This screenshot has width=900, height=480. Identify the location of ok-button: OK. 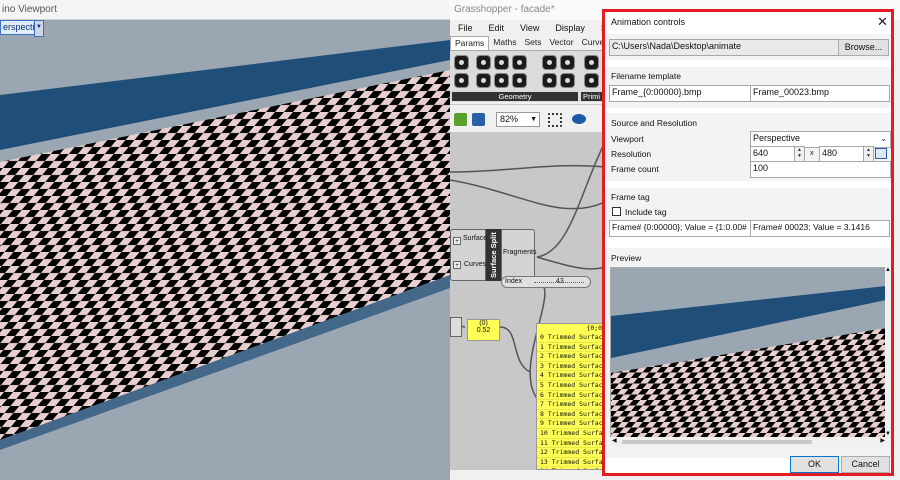
(814, 464).